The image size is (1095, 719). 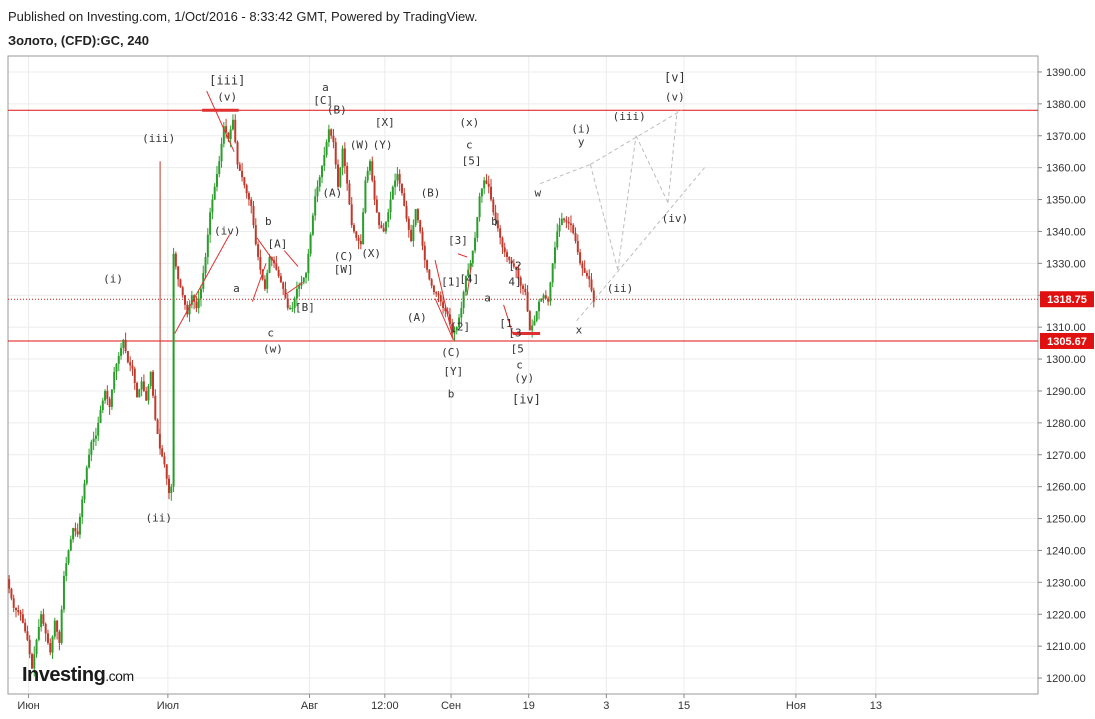 What do you see at coordinates (458, 240) in the screenshot?
I see `wave-label: [3]` at bounding box center [458, 240].